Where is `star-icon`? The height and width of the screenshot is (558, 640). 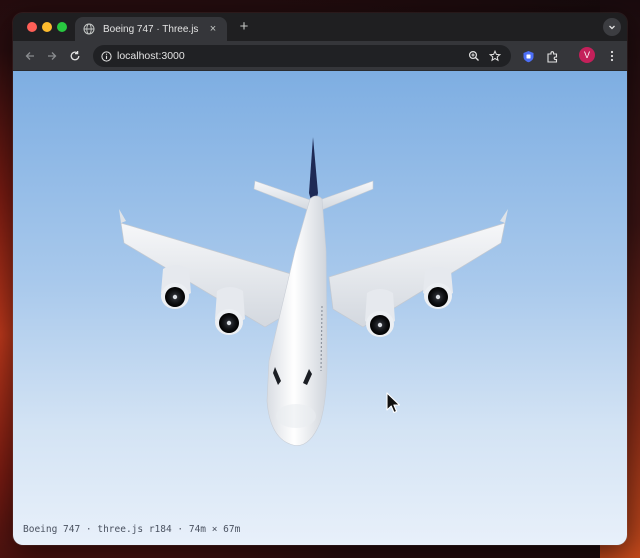 star-icon is located at coordinates (495, 56).